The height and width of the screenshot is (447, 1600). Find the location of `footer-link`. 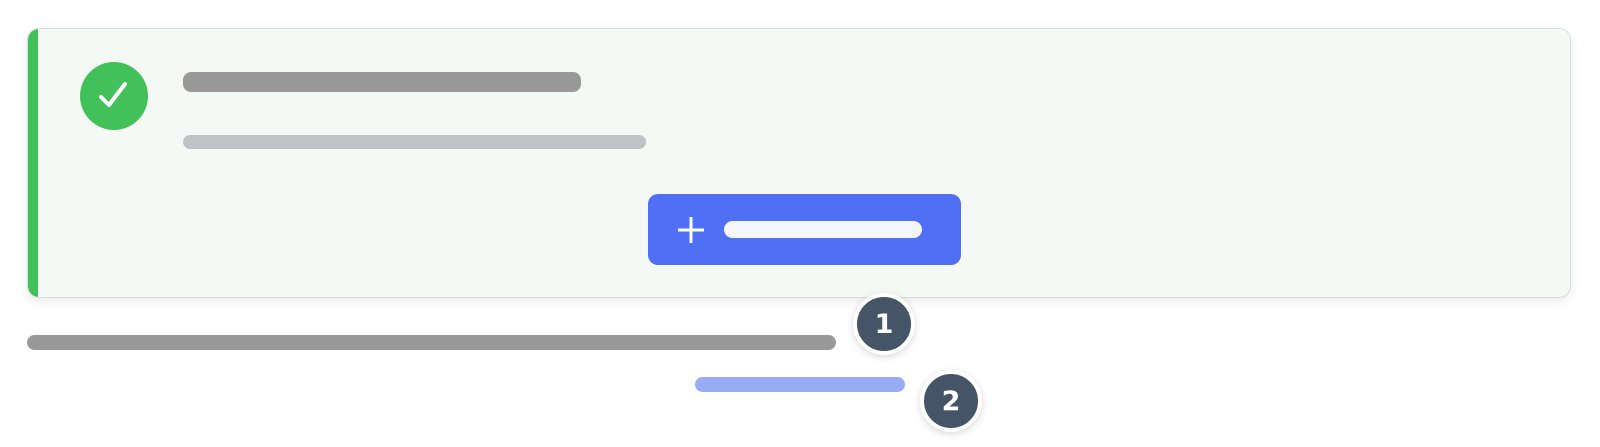

footer-link is located at coordinates (800, 384).